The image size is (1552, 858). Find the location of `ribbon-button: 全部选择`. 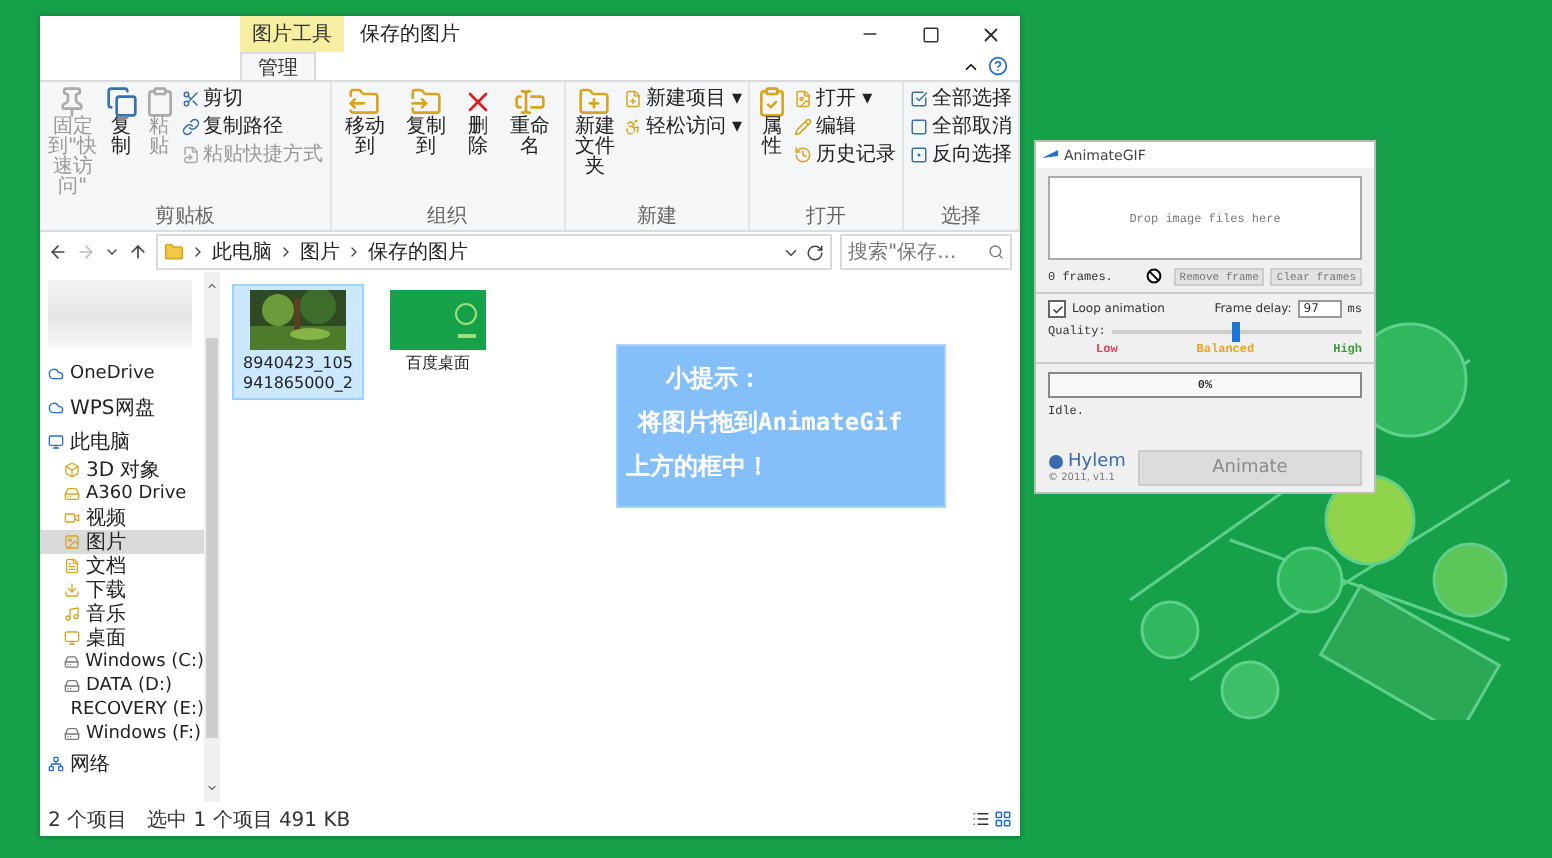

ribbon-button: 全部选择 is located at coordinates (961, 99).